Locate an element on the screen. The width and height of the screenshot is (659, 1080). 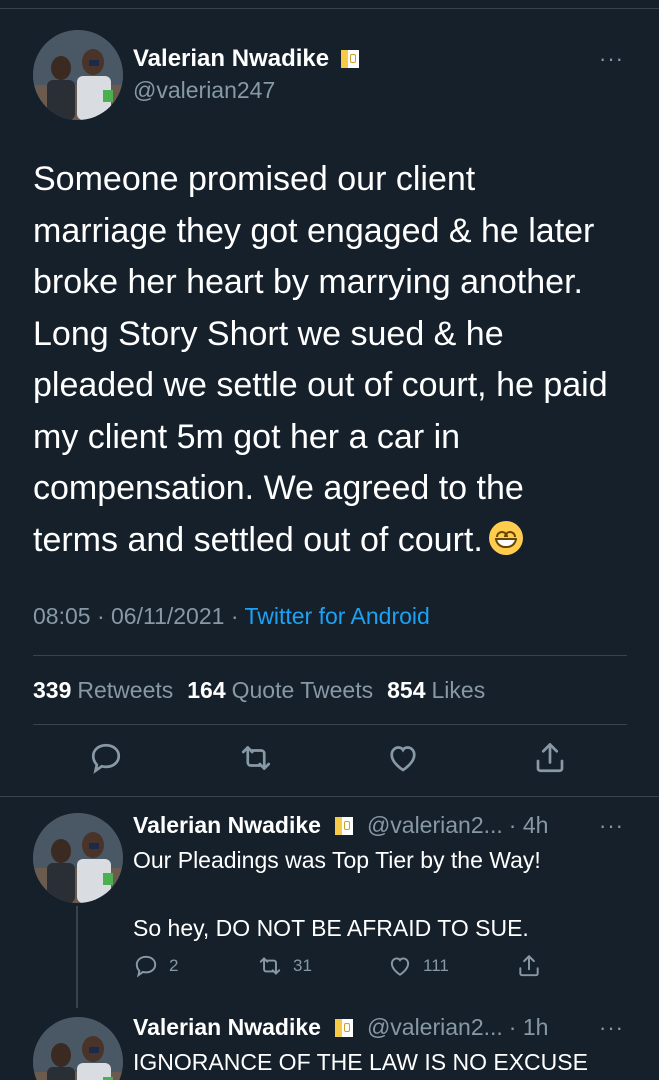
likes-stat: 854 Likes is located at coordinates (443, 690).